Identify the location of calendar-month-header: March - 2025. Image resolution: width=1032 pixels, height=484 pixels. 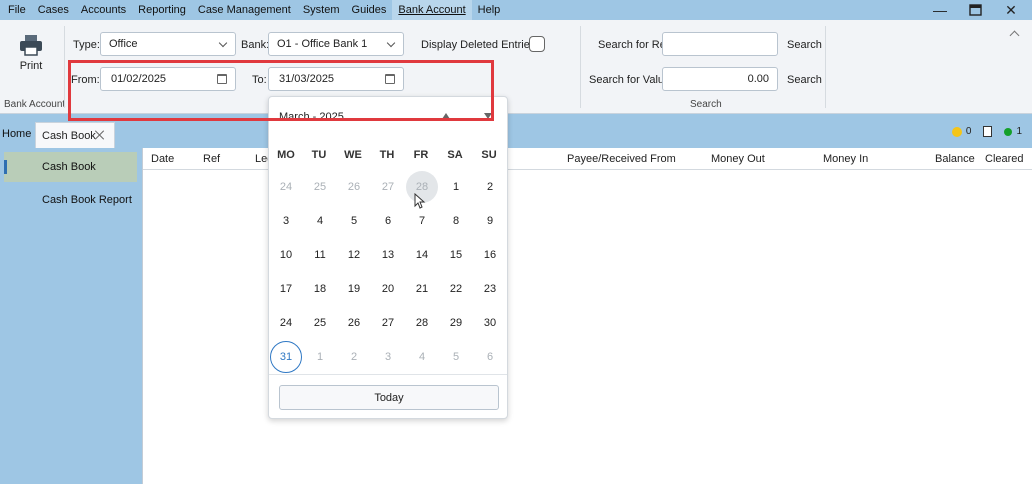
(311, 117).